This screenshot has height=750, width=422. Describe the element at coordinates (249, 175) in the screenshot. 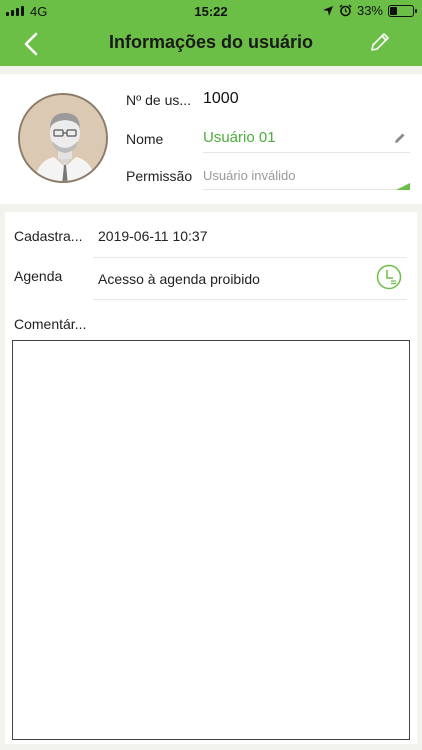

I see `permission-value: Usuário inválido` at that location.